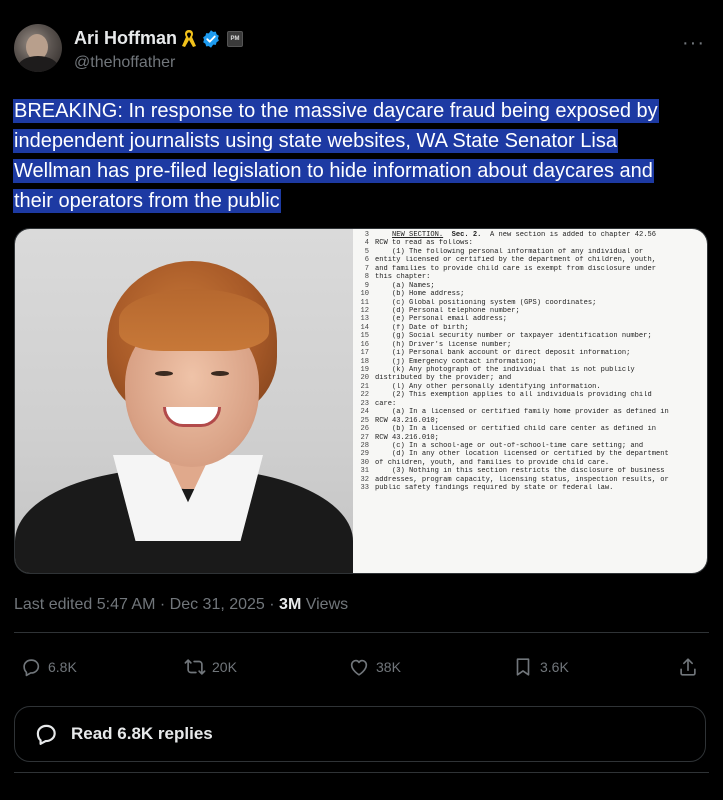  Describe the element at coordinates (386, 403) in the screenshot. I see `document-line-text: care:` at that location.